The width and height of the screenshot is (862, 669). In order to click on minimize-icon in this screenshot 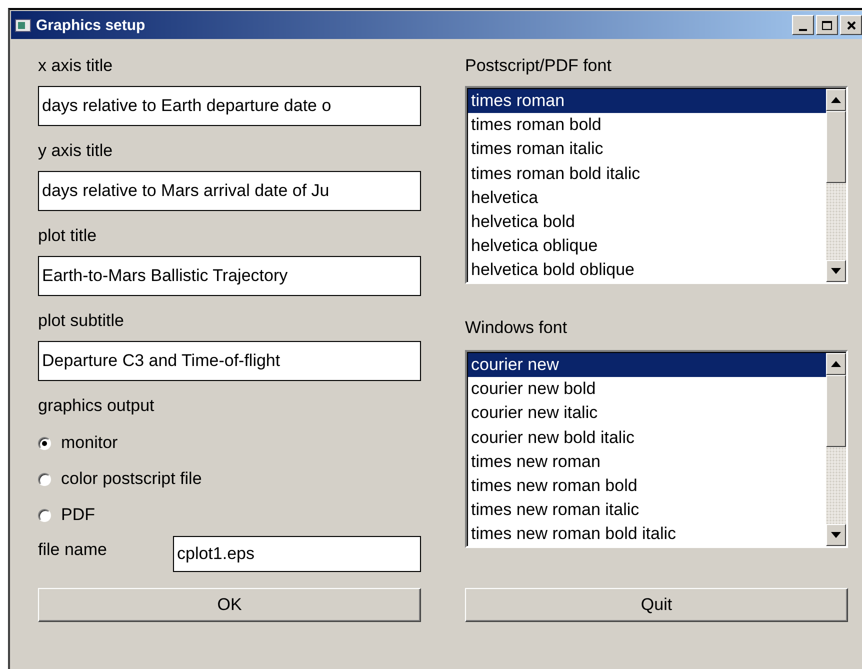, I will do `click(803, 29)`.